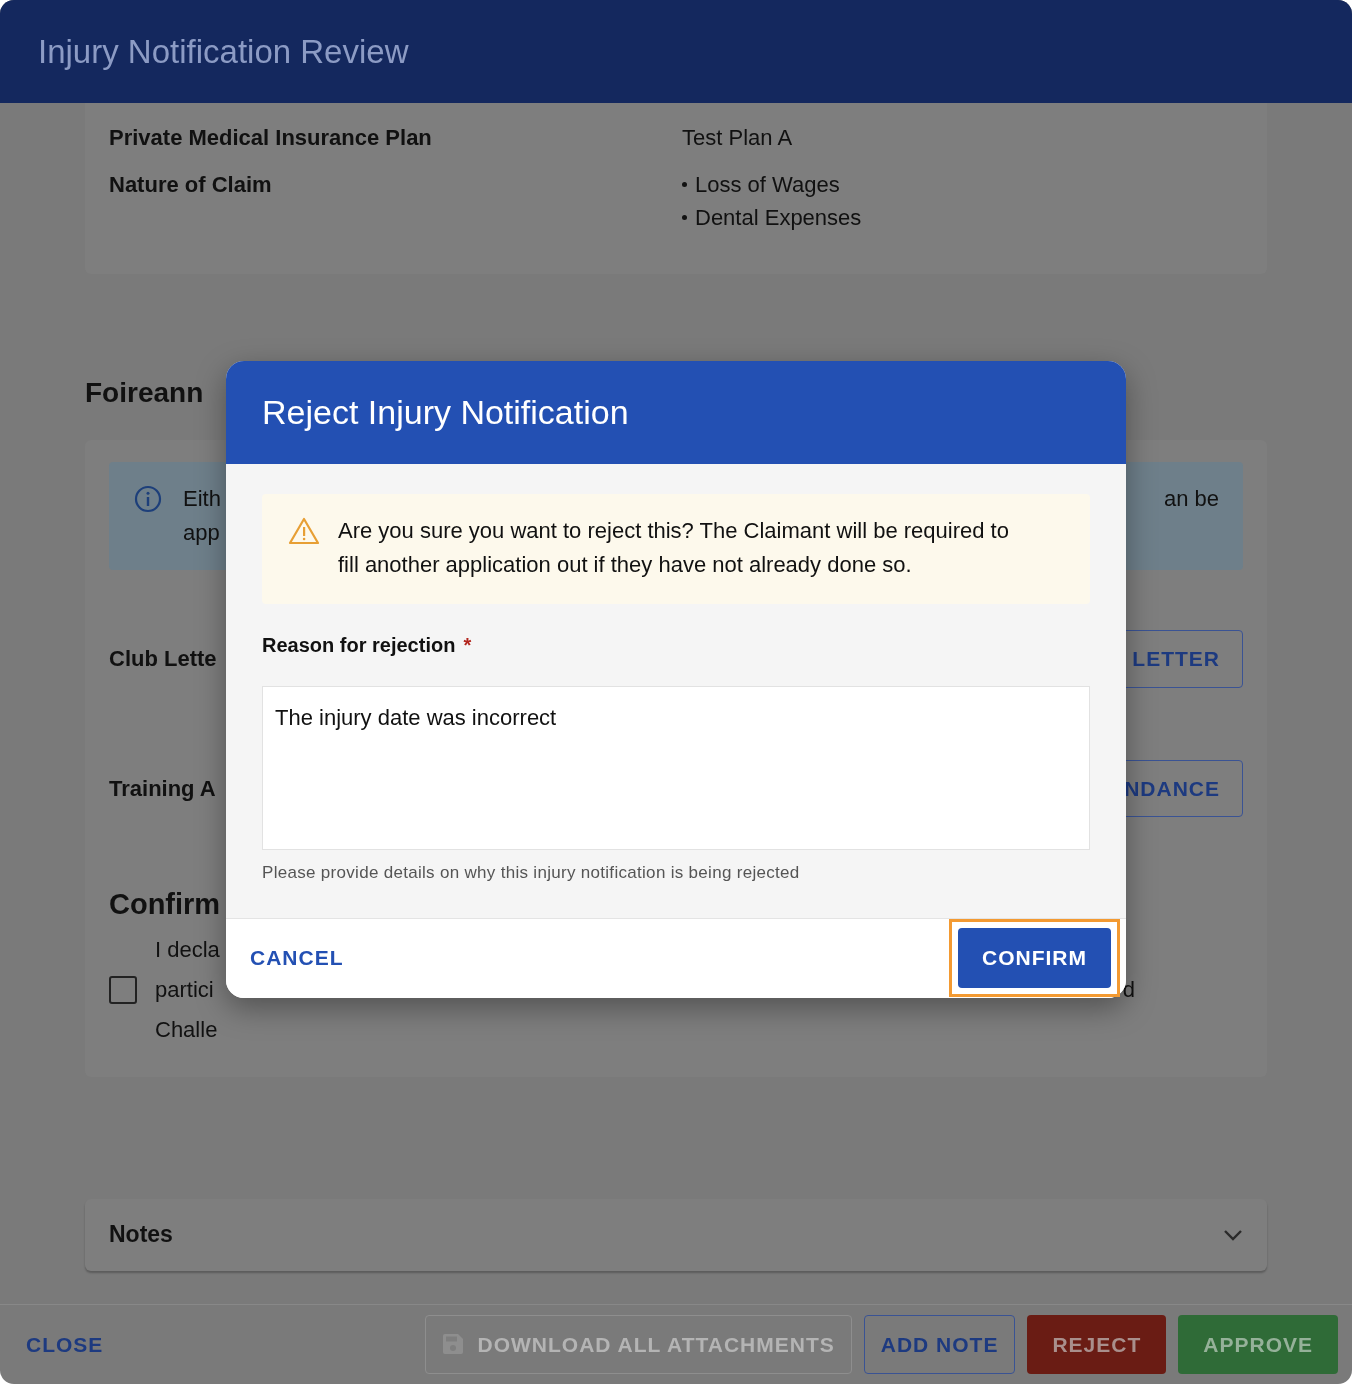 The width and height of the screenshot is (1352, 1384). I want to click on field-label: Reason for rejection, so click(359, 645).